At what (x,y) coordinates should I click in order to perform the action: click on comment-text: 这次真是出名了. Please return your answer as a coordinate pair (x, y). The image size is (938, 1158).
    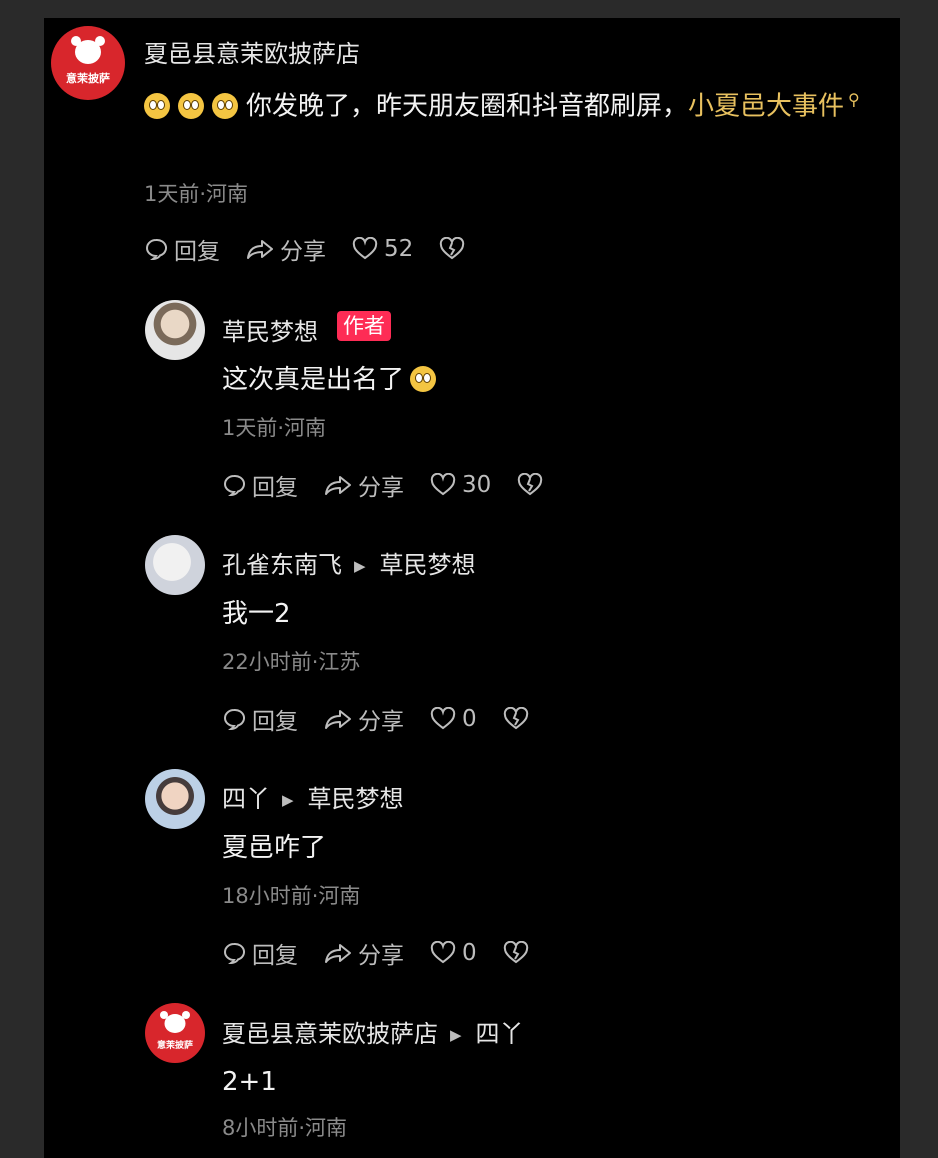
    Looking at the image, I should click on (333, 380).